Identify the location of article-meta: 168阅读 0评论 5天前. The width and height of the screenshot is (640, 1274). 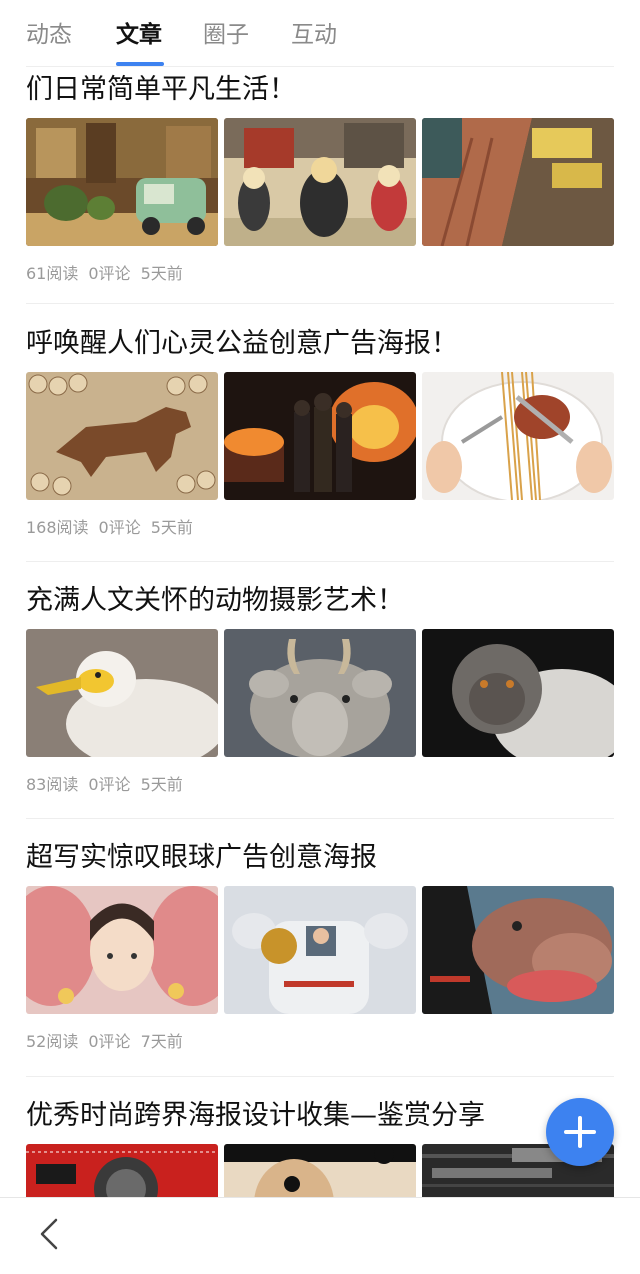
(114, 528).